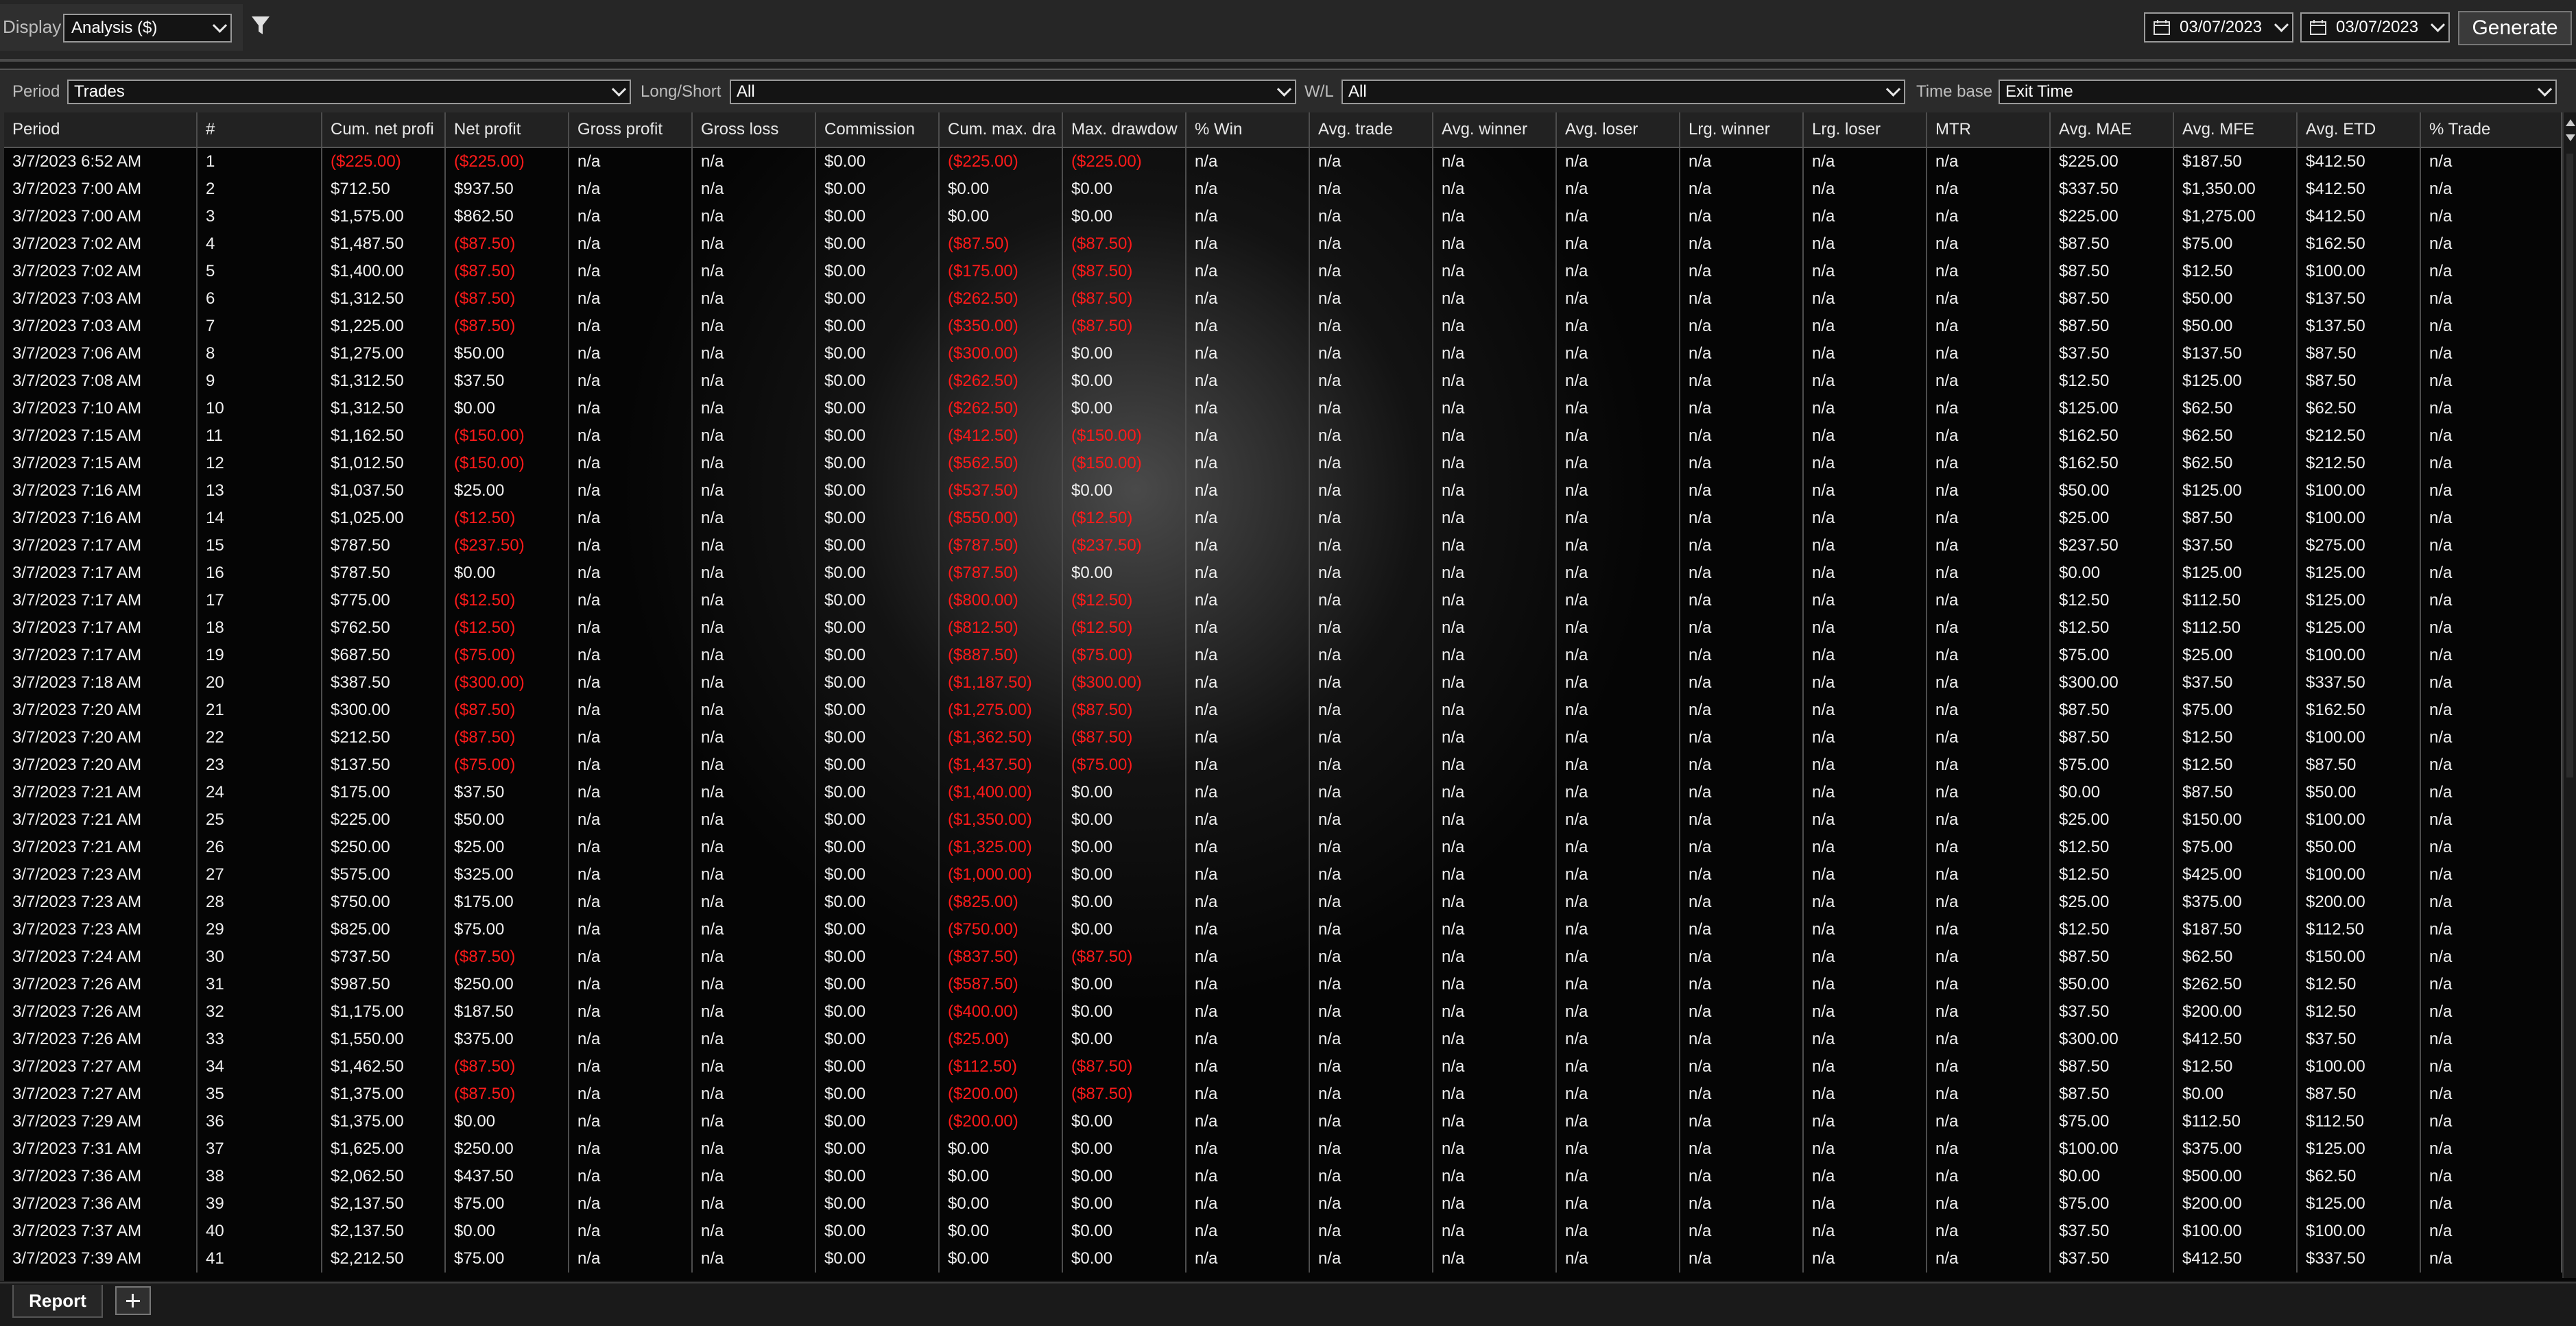 The height and width of the screenshot is (1326, 2576). I want to click on cell-period: 3/7/2023 7:26 AM, so click(101, 984).